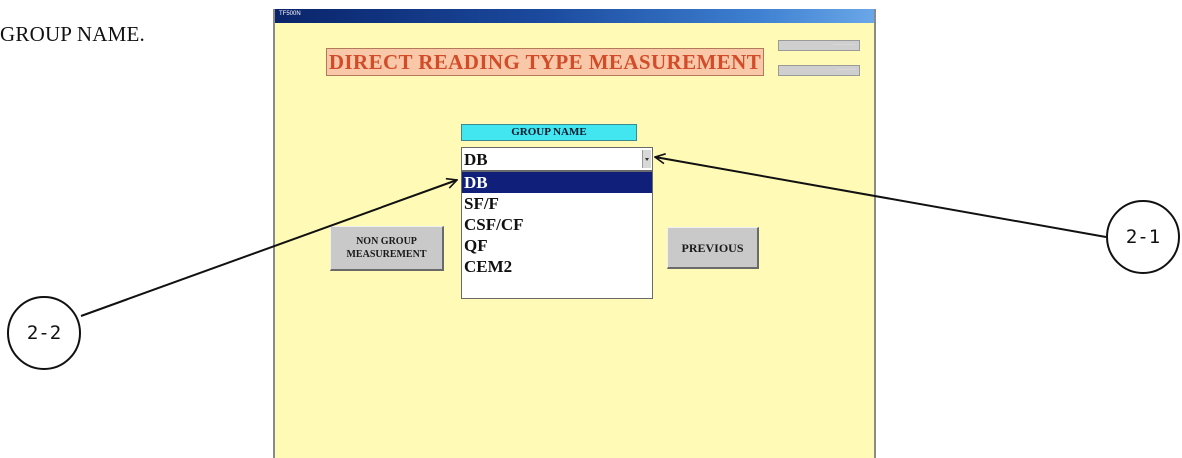  What do you see at coordinates (545, 62) in the screenshot?
I see `screen-title: DIRECT READING TYPE MEASUREMENT` at bounding box center [545, 62].